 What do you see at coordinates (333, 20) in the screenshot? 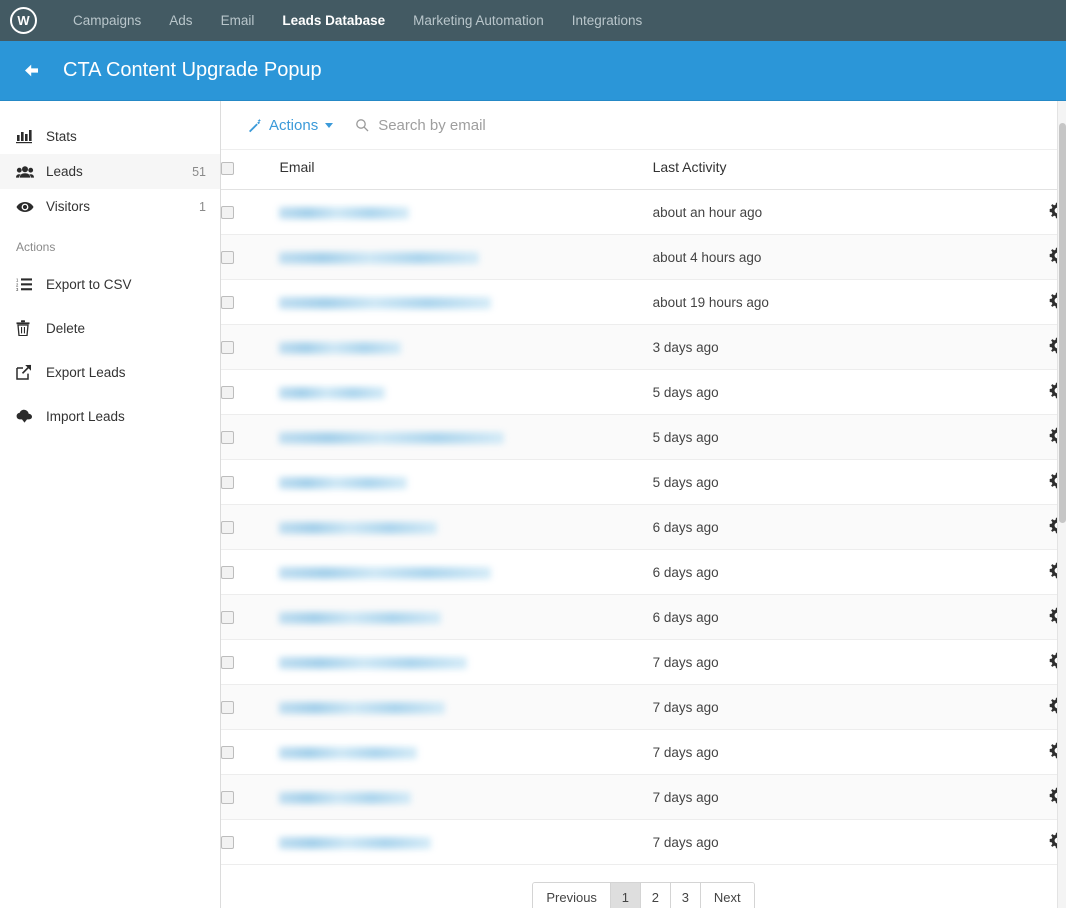
I see `nav-item-leads-database: Leads Database` at bounding box center [333, 20].